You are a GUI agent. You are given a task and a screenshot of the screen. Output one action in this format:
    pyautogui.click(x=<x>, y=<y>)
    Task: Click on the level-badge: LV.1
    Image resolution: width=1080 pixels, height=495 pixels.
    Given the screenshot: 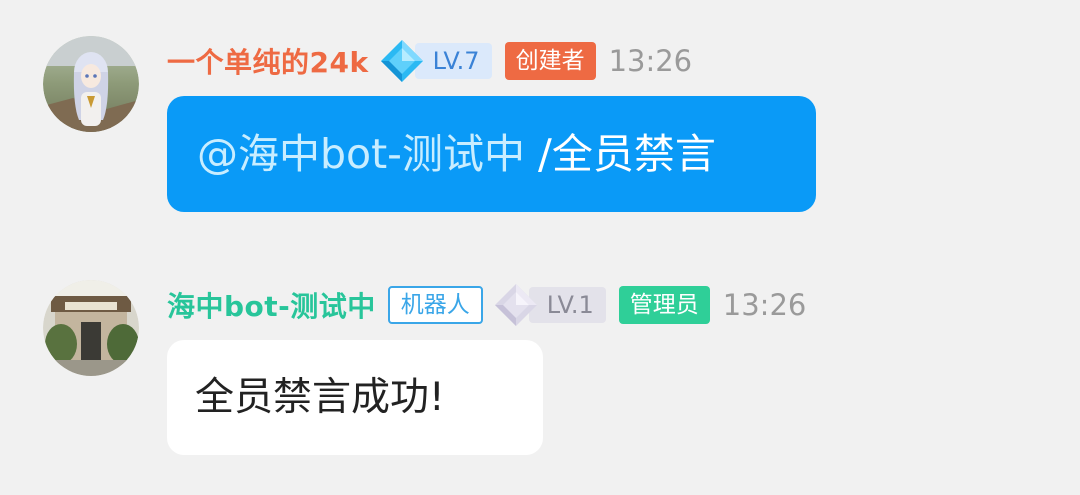 What is the action you would take?
    pyautogui.click(x=549, y=305)
    